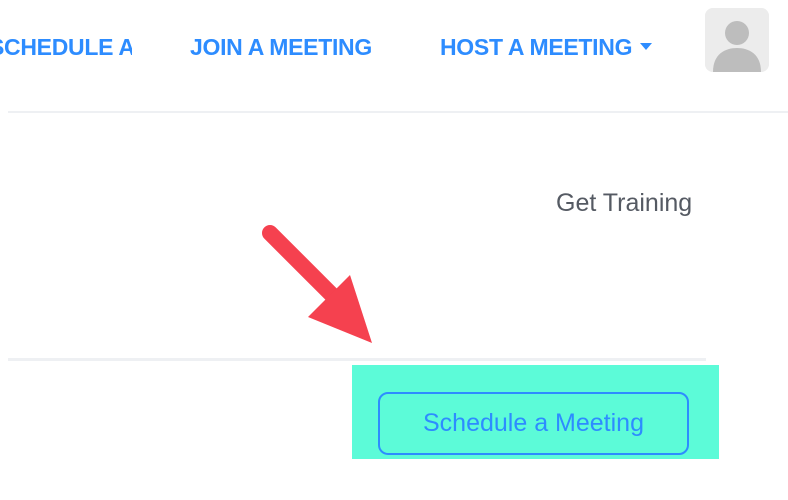 The image size is (788, 500). I want to click on get-training-link: Get Training, so click(624, 203).